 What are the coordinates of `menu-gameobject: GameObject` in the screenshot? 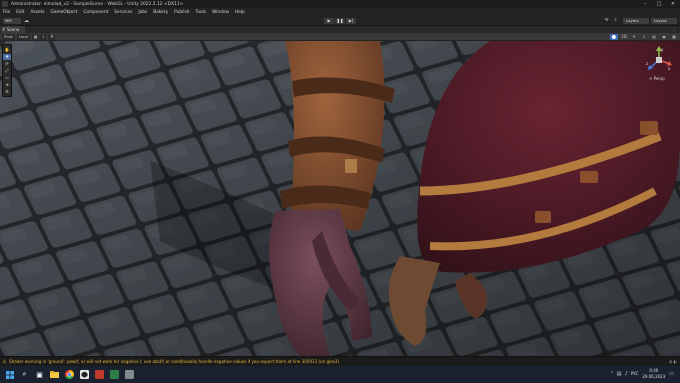 It's located at (64, 12).